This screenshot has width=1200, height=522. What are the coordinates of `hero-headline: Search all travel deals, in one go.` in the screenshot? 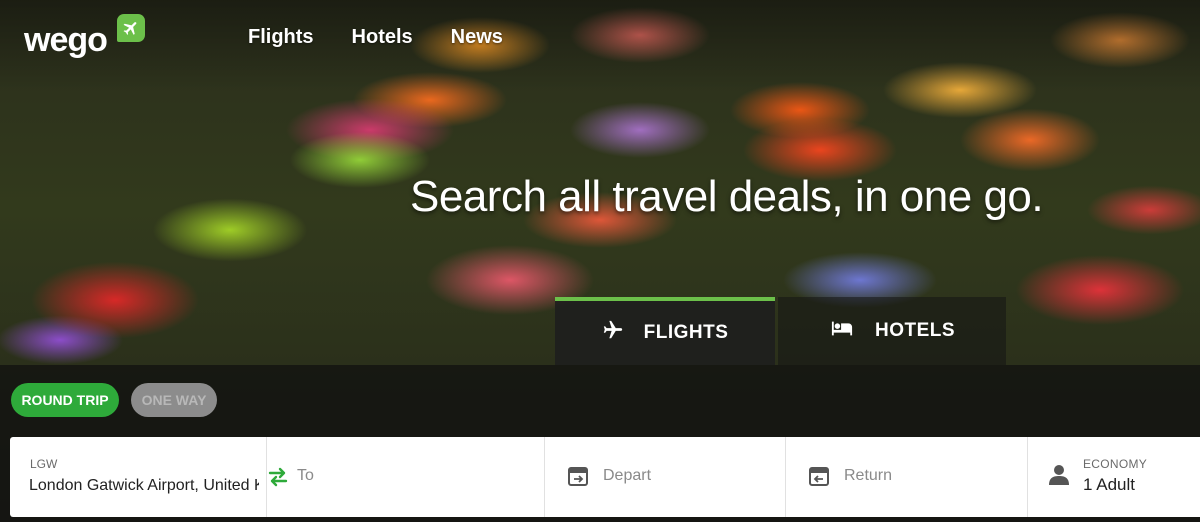 It's located at (727, 196).